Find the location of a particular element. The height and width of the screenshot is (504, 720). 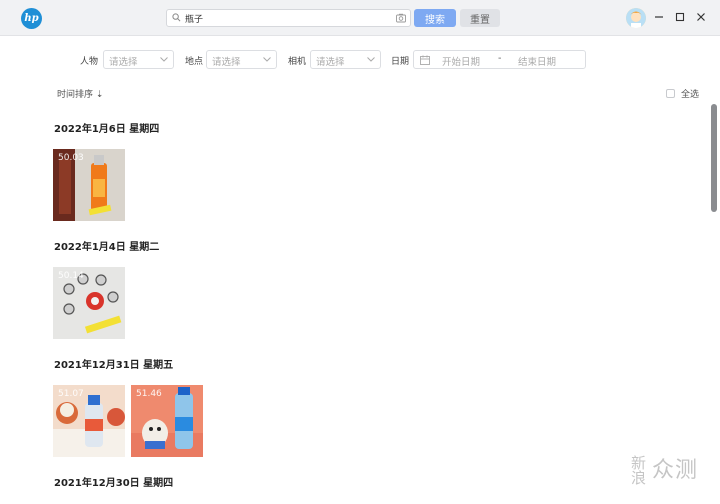

camera-filter-label: 相机 is located at coordinates (297, 62).